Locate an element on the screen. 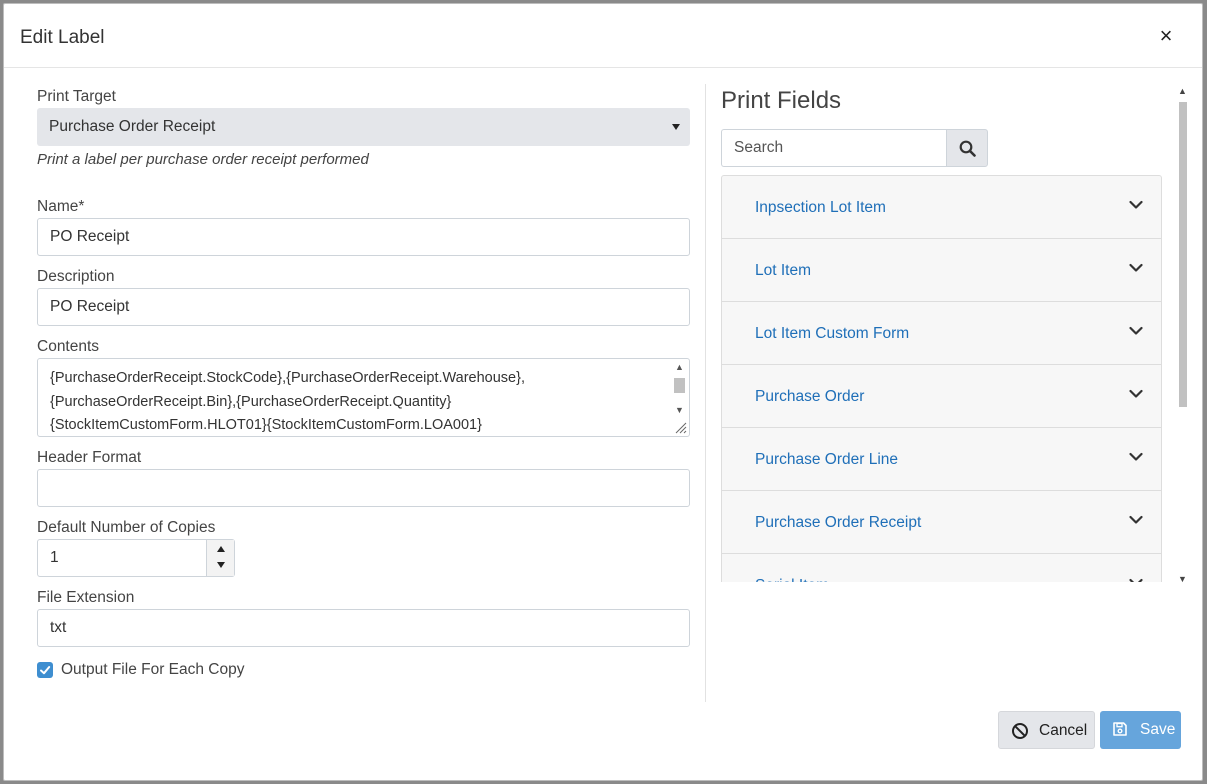 This screenshot has width=1207, height=784. name-input is located at coordinates (363, 237).